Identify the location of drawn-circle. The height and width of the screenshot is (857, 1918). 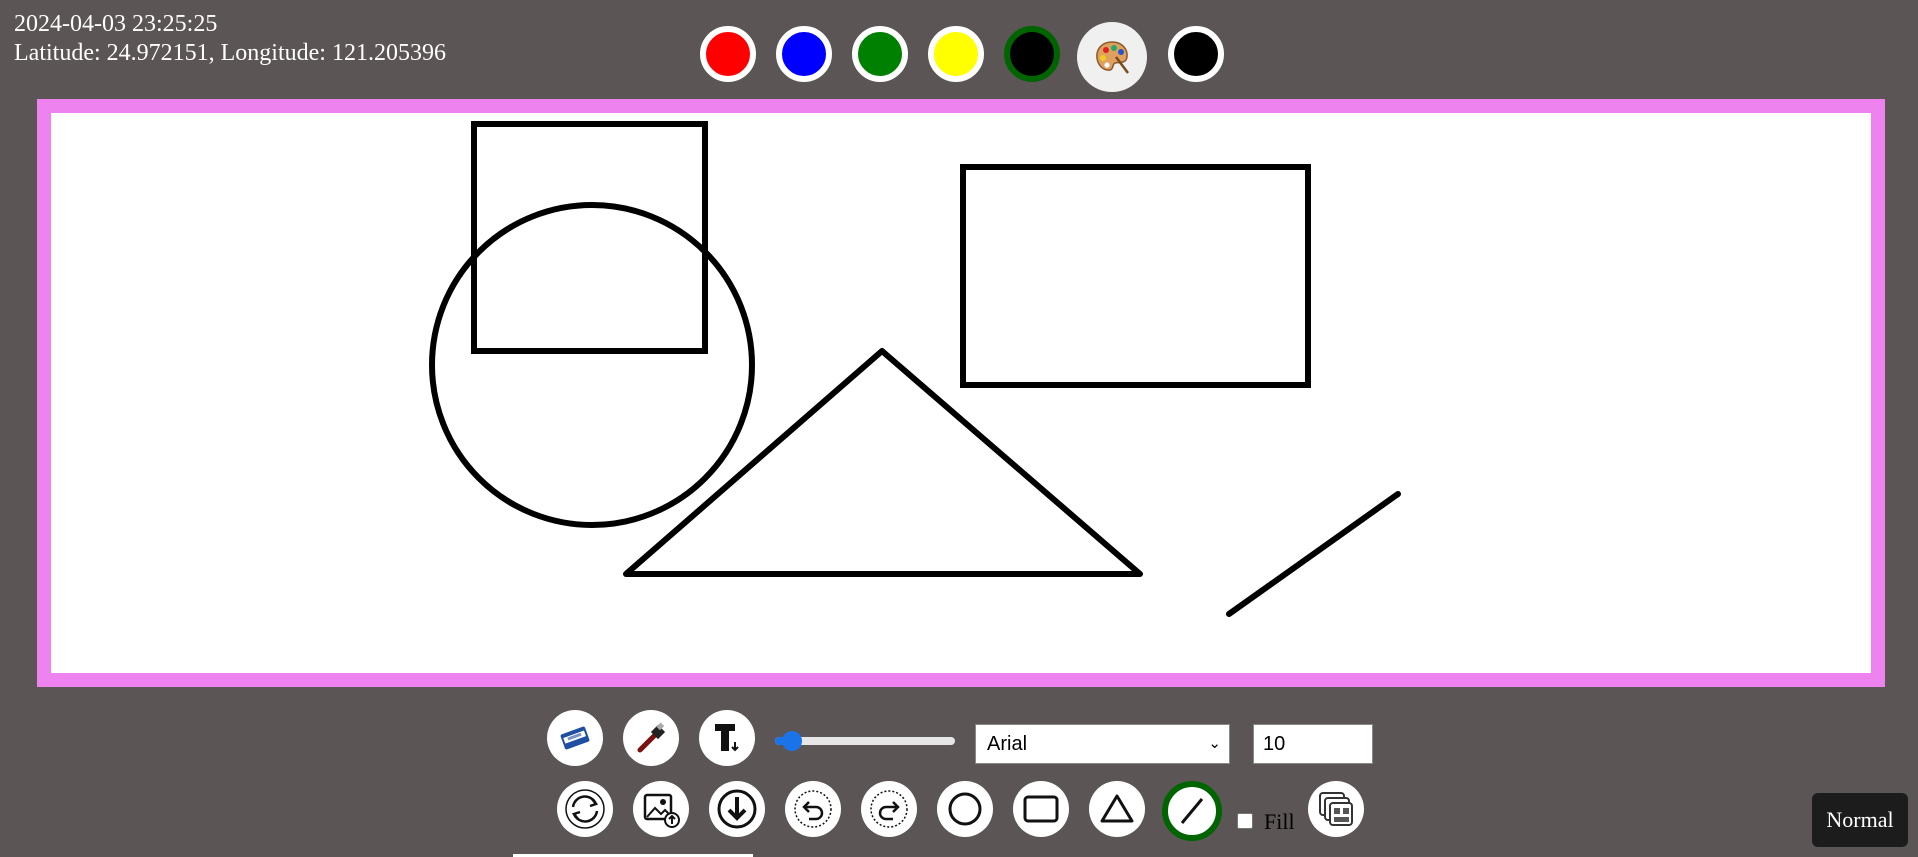
(592, 365).